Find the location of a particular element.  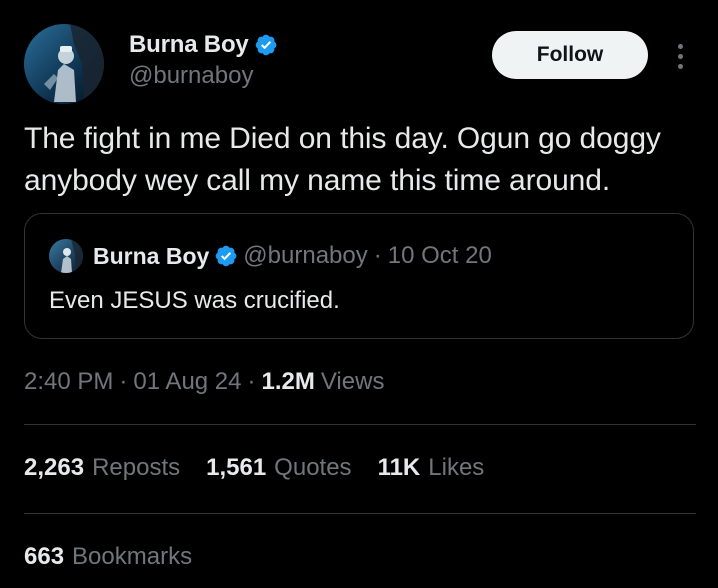

follow-button: Follow is located at coordinates (570, 55).